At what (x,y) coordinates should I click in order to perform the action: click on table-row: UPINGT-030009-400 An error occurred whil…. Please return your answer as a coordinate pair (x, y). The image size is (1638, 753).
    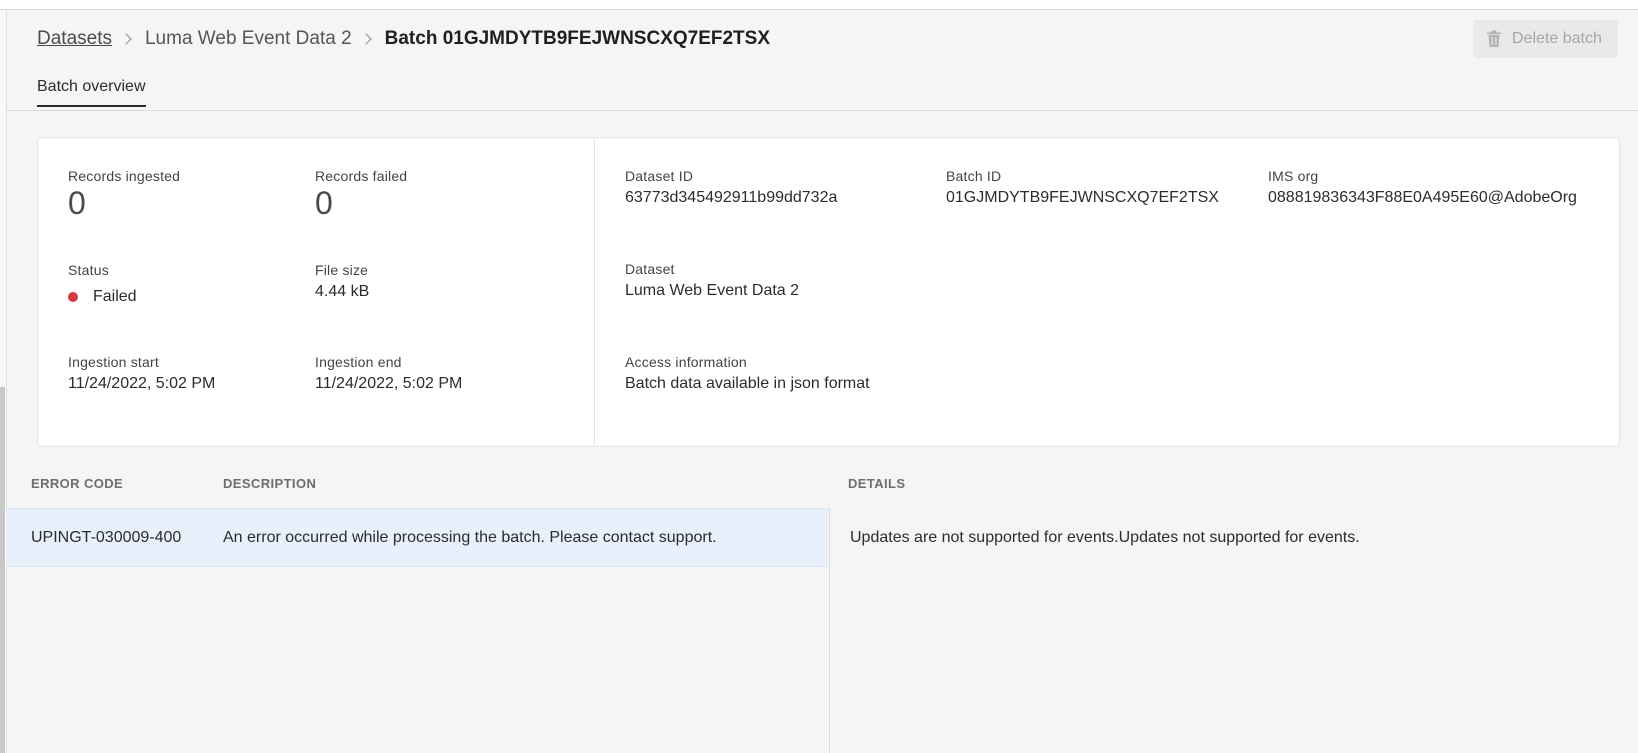
    Looking at the image, I should click on (417, 537).